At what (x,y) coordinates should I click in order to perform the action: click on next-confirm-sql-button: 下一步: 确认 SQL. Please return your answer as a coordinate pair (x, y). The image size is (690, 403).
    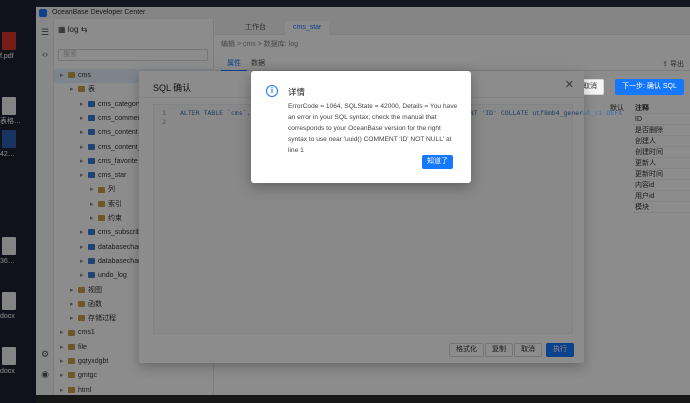
    Looking at the image, I should click on (649, 87).